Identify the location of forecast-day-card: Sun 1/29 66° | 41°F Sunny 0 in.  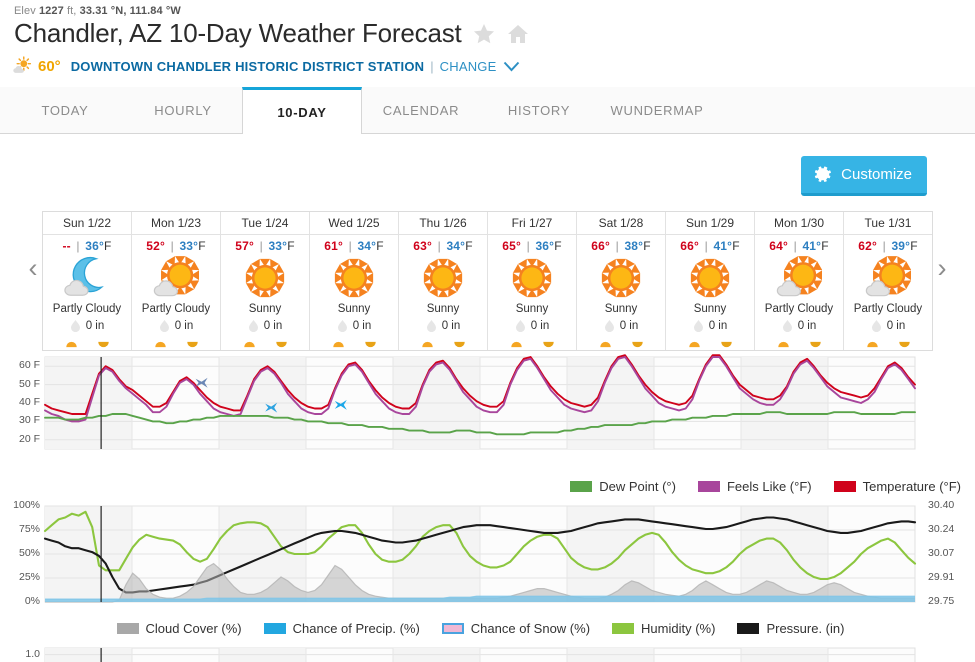
(710, 281).